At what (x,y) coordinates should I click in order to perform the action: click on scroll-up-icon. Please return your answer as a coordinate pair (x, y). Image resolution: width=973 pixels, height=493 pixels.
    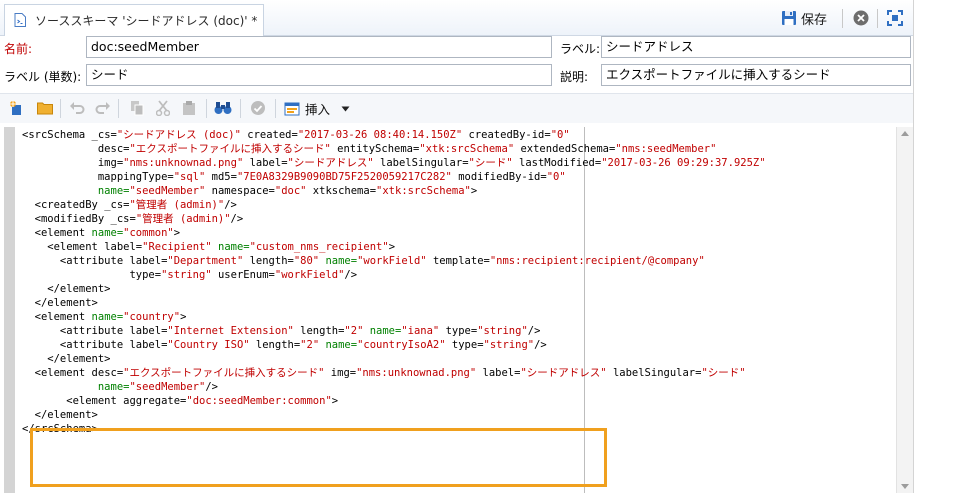
    Looking at the image, I should click on (905, 133).